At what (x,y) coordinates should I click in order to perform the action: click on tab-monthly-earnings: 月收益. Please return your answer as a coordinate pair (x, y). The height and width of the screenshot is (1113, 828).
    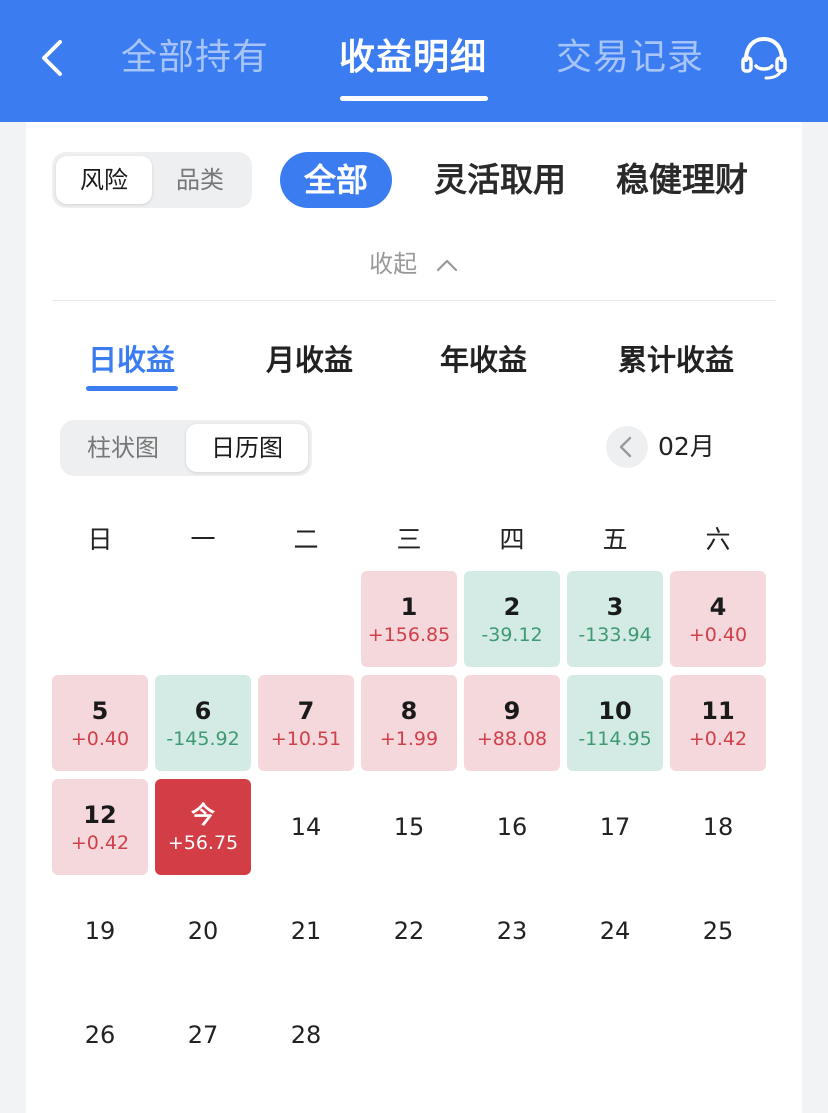
    Looking at the image, I should click on (309, 360).